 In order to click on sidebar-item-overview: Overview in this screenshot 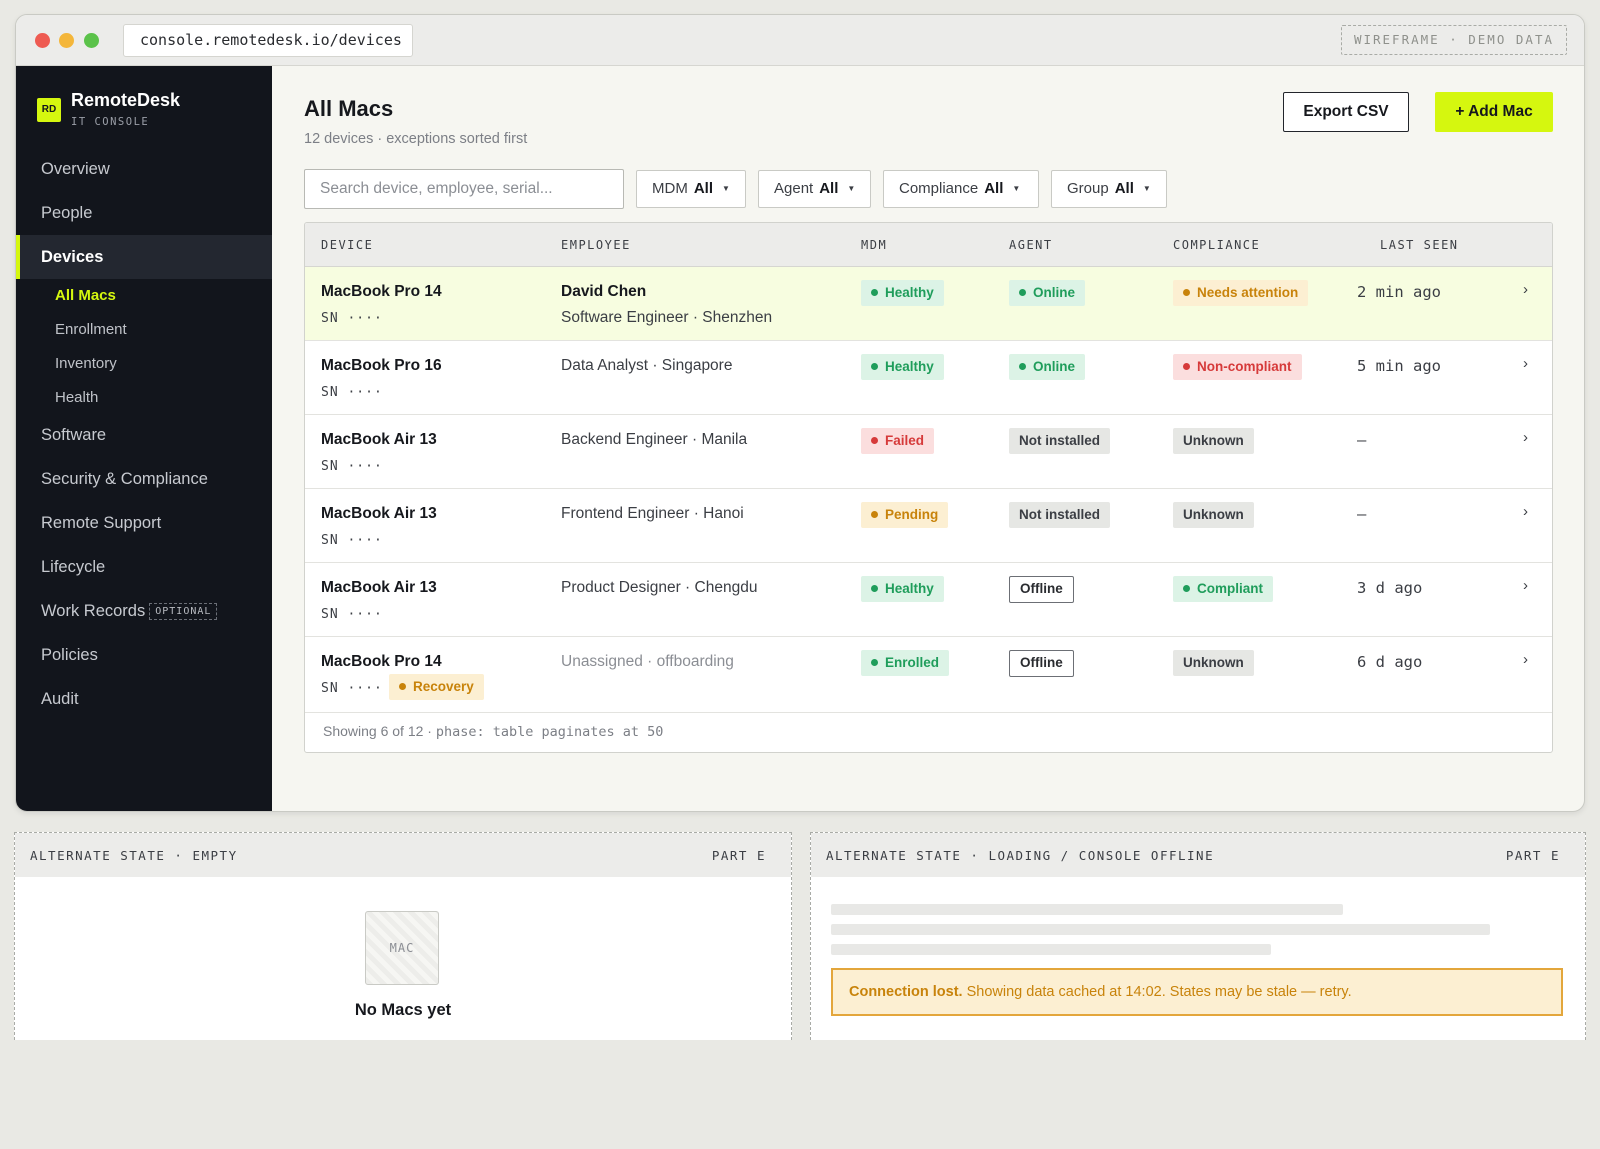, I will do `click(144, 169)`.